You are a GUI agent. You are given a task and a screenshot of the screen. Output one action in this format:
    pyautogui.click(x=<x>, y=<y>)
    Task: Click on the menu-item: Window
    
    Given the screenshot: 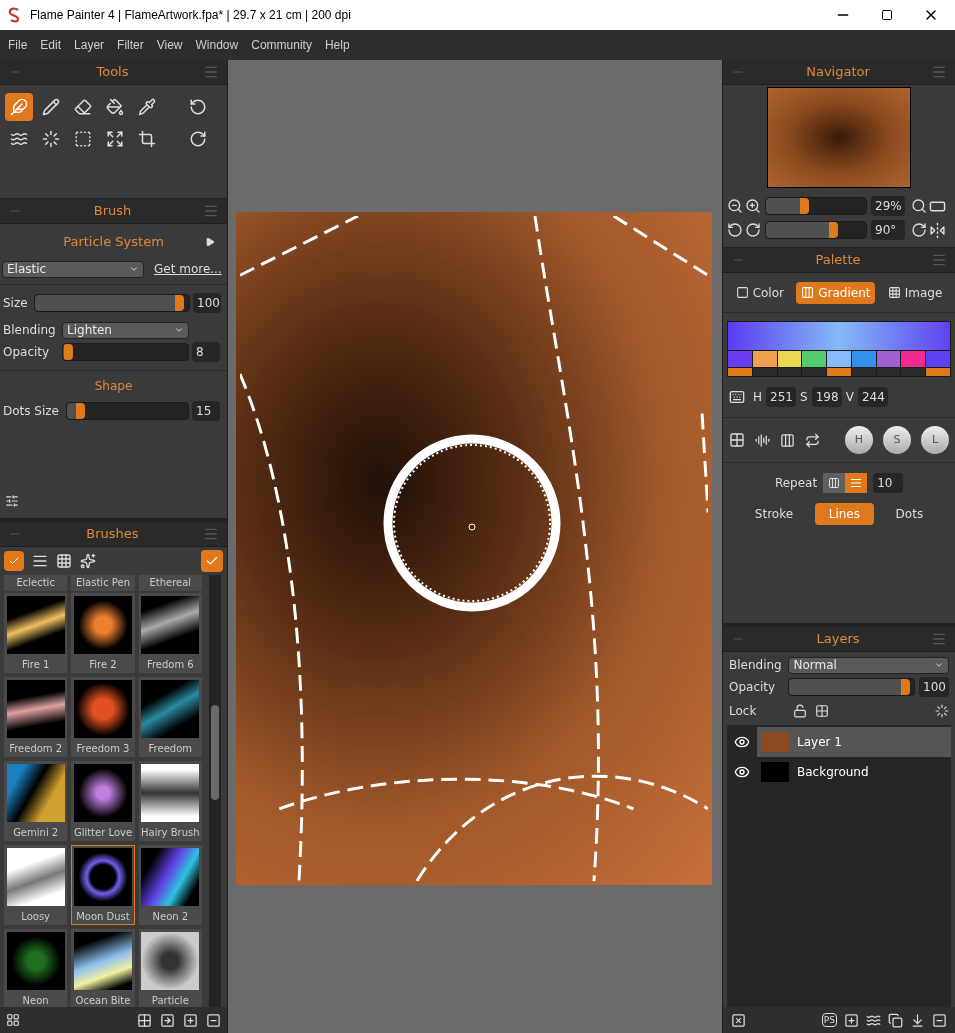 What is the action you would take?
    pyautogui.click(x=217, y=45)
    